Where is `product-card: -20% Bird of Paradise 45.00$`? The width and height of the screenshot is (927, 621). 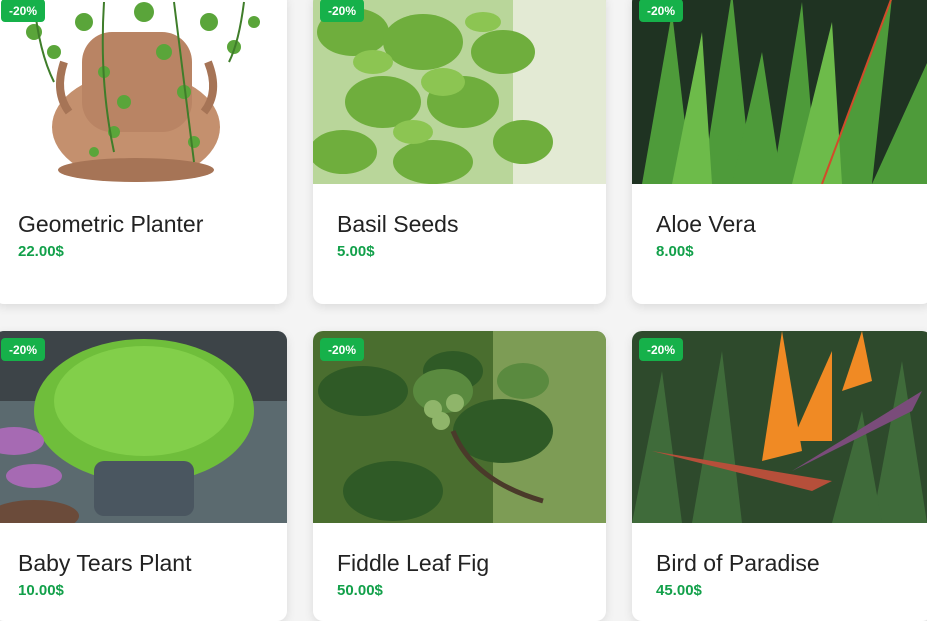
product-card: -20% Bird of Paradise 45.00$ is located at coordinates (779, 476).